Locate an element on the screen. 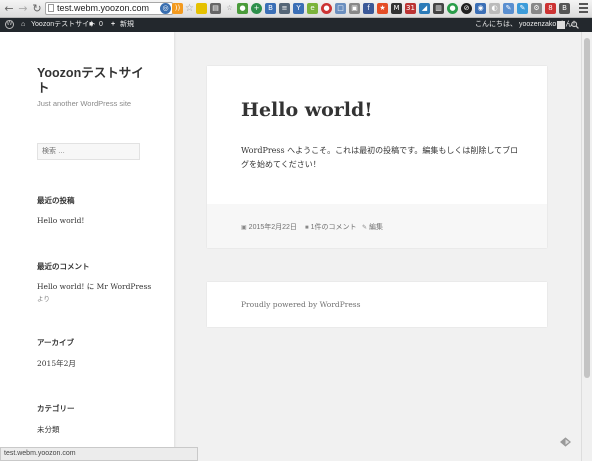 This screenshot has width=592, height=461. recent-comment-link: Hello world! に Mr WordPress is located at coordinates (94, 286).